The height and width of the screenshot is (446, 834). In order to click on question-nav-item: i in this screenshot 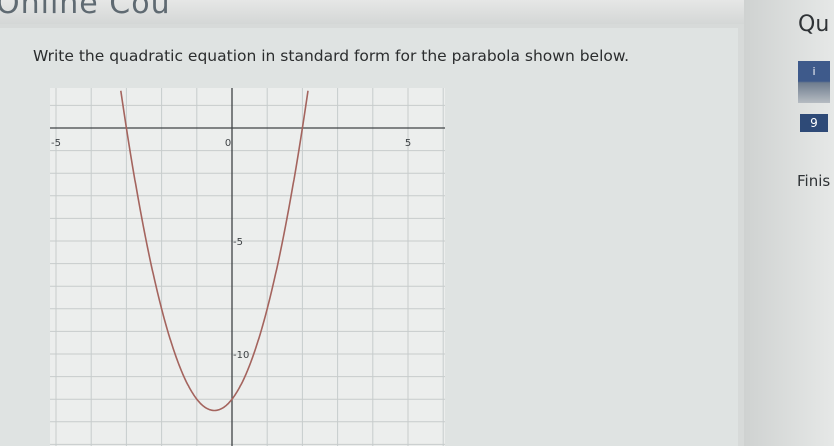, I will do `click(814, 82)`.